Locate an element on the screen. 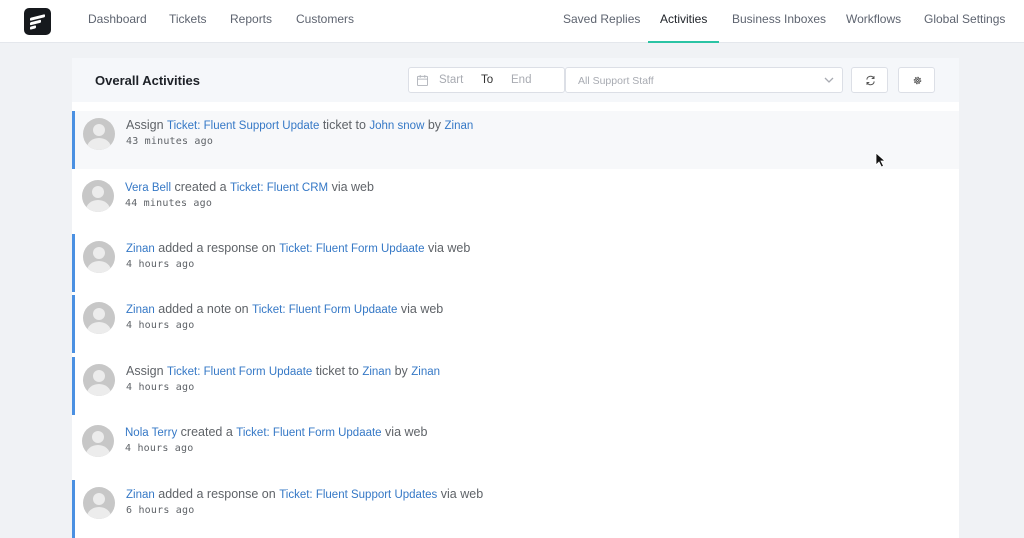  staff-select-placeholder: All Support Staff is located at coordinates (616, 81).